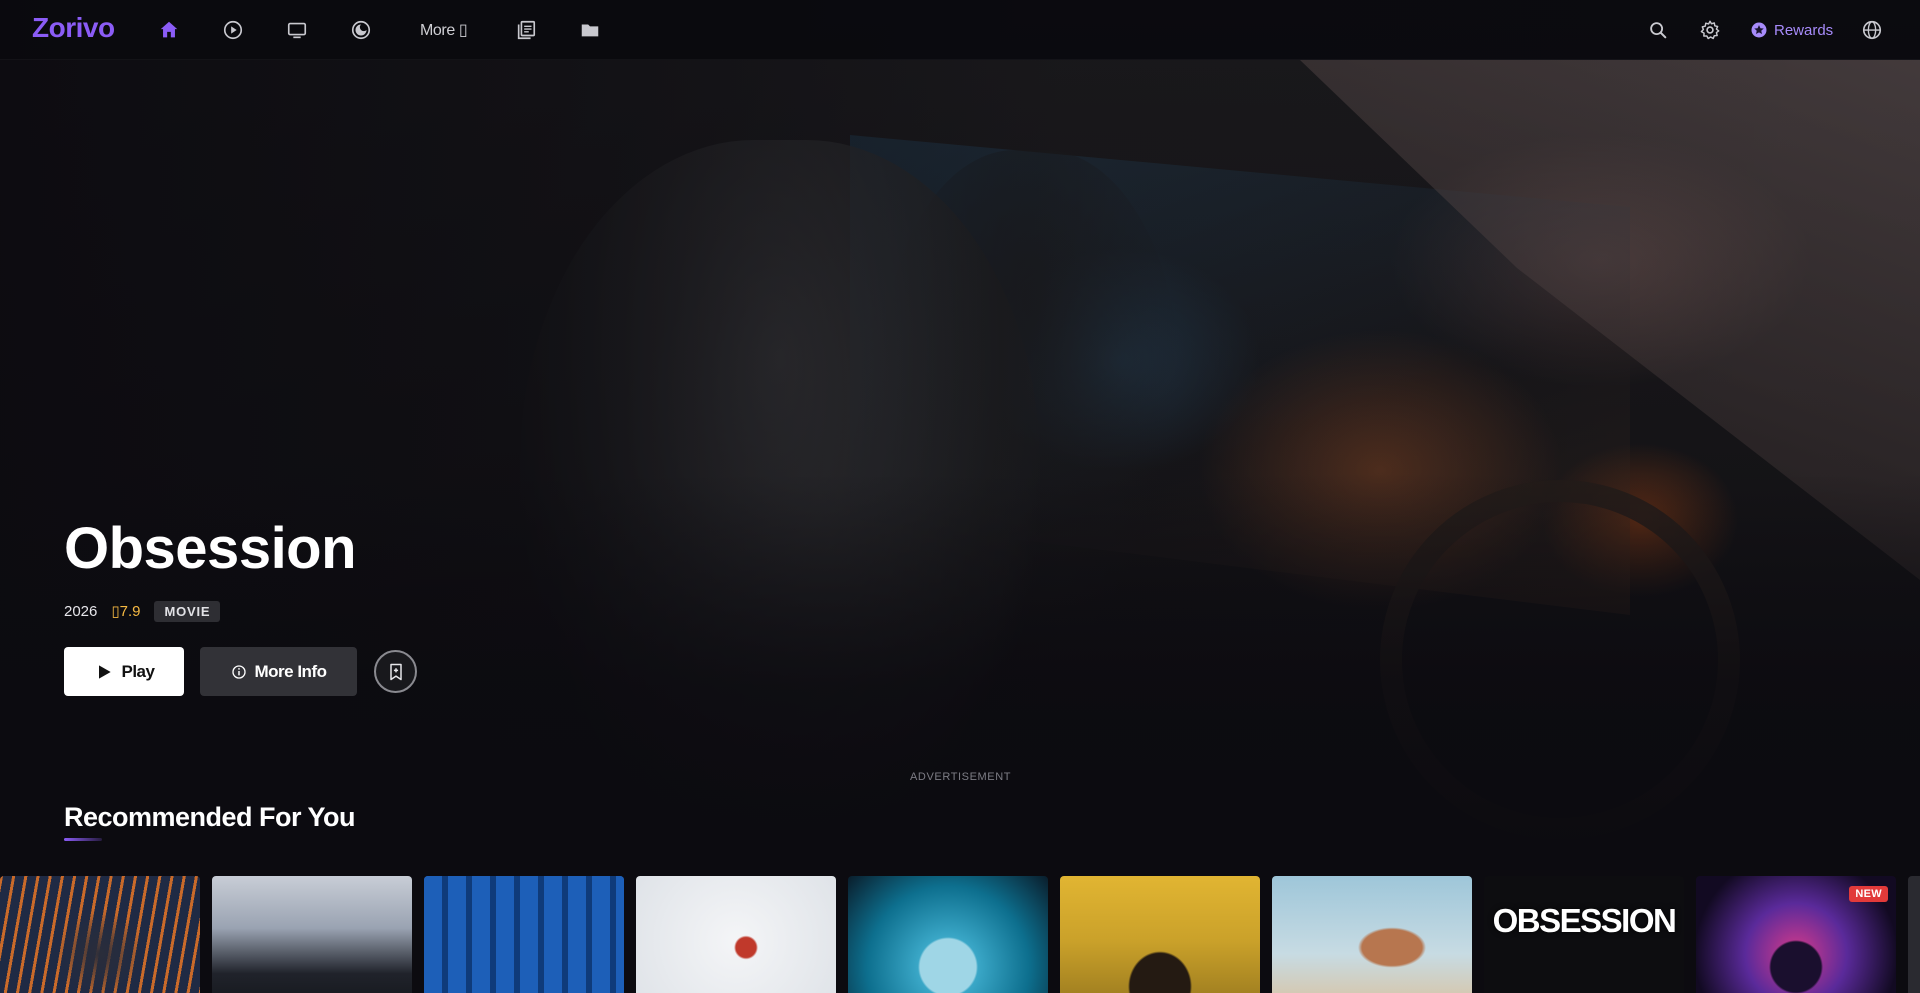  I want to click on tv-icon, so click(297, 30).